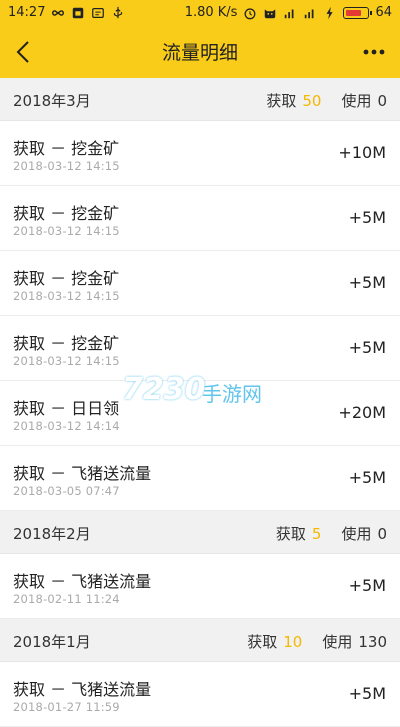 This screenshot has width=400, height=727. What do you see at coordinates (383, 12) in the screenshot?
I see `battery-level: 64` at bounding box center [383, 12].